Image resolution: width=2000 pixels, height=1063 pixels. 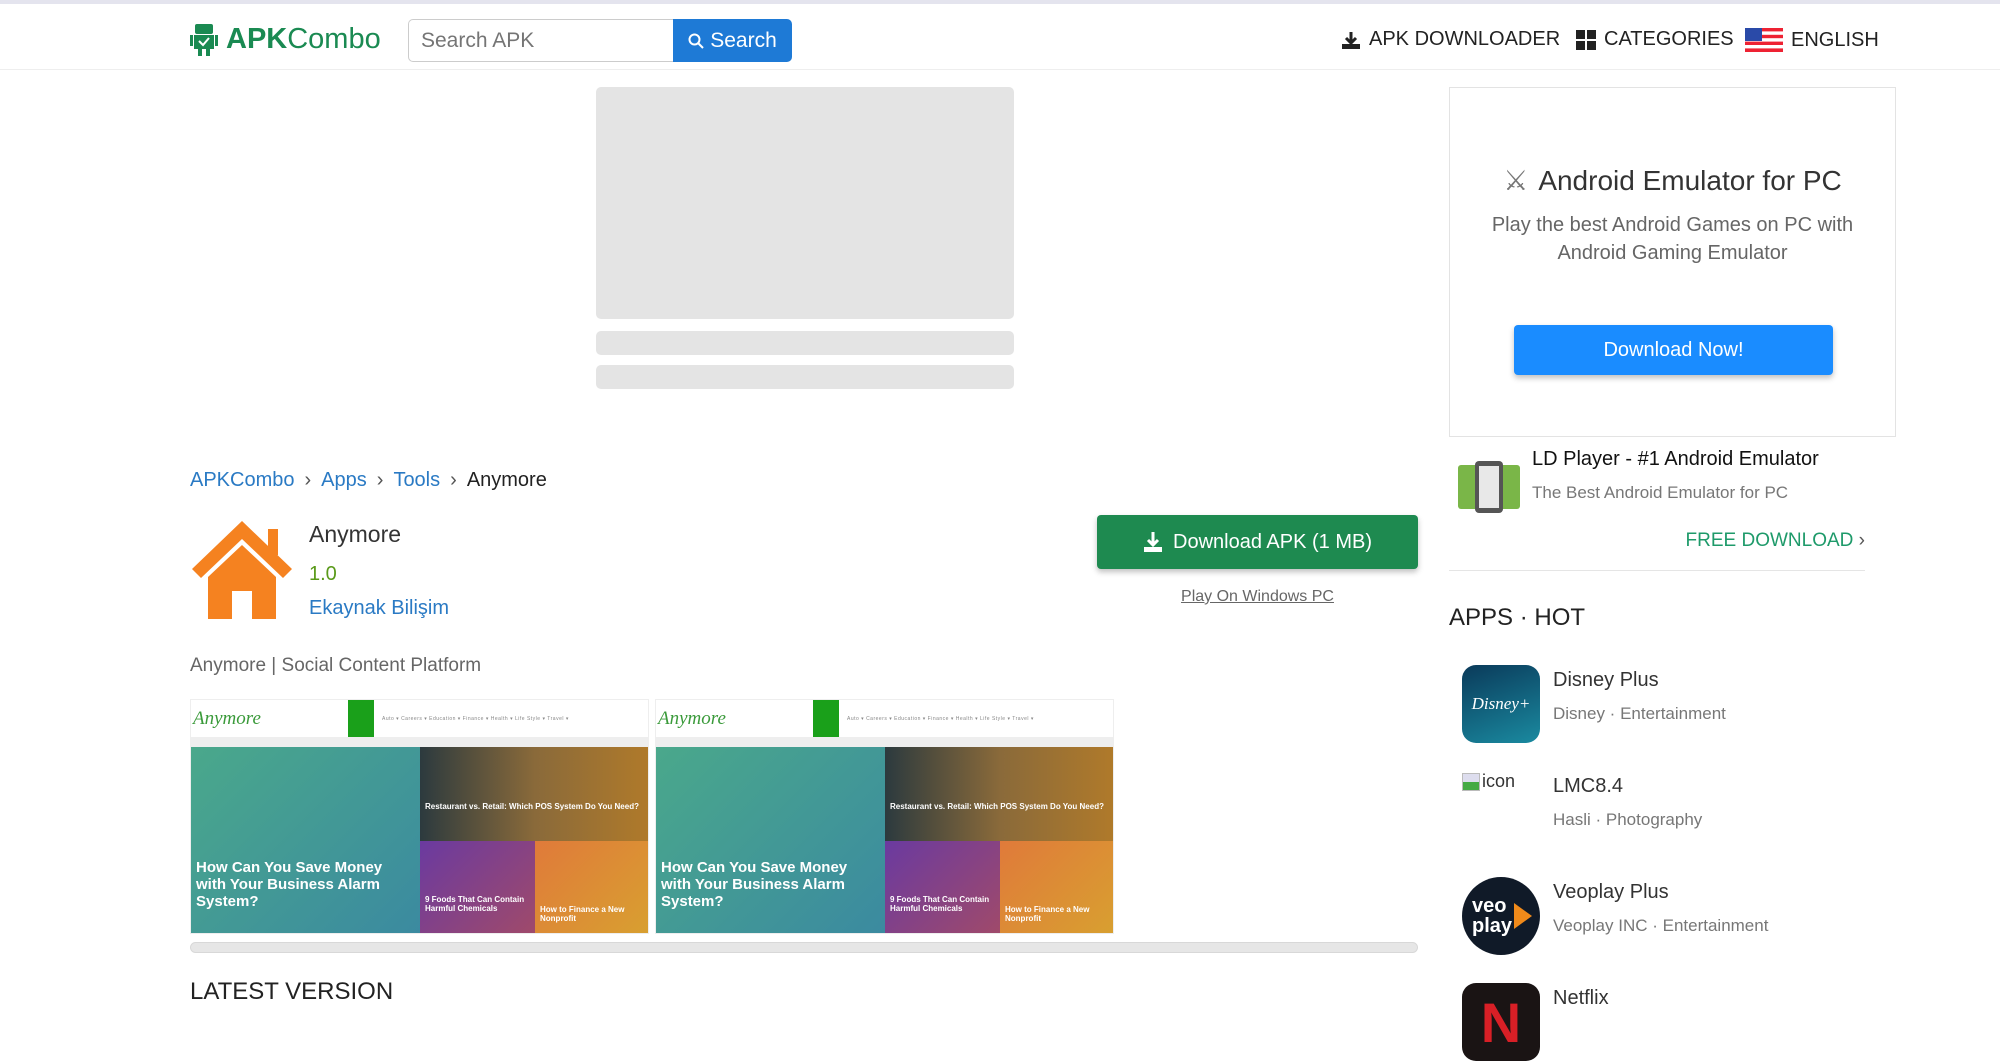 I want to click on search-button-label: Search, so click(x=743, y=40).